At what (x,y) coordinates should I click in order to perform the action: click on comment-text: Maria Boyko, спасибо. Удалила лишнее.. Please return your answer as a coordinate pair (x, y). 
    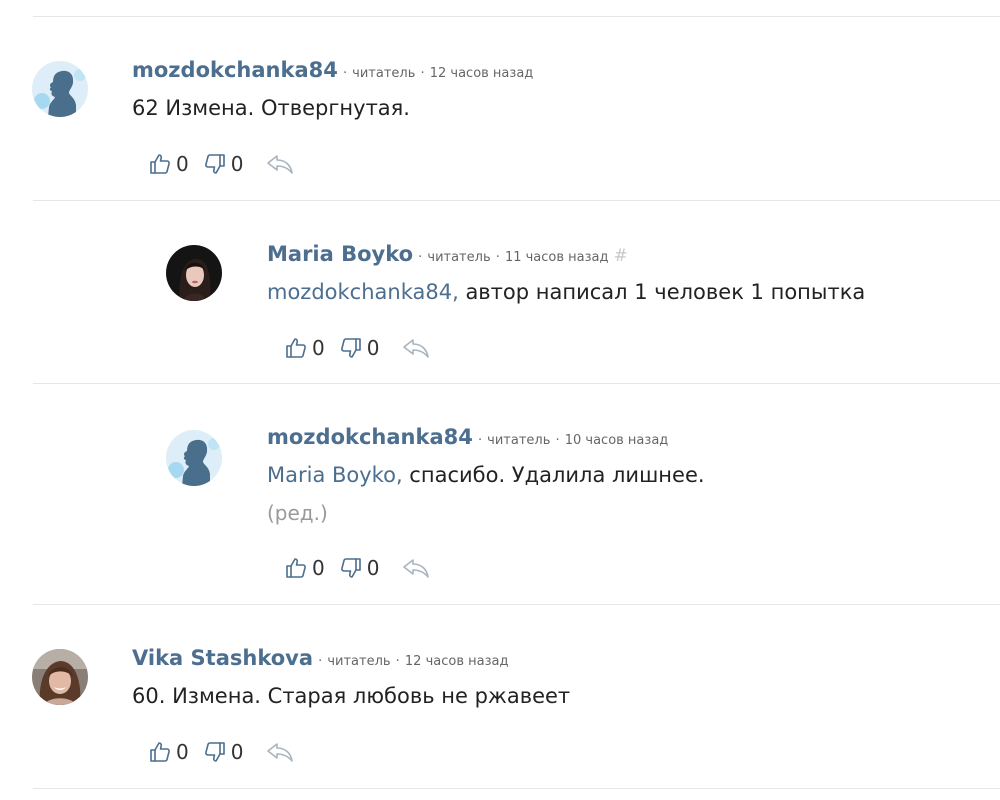
    Looking at the image, I should click on (486, 475).